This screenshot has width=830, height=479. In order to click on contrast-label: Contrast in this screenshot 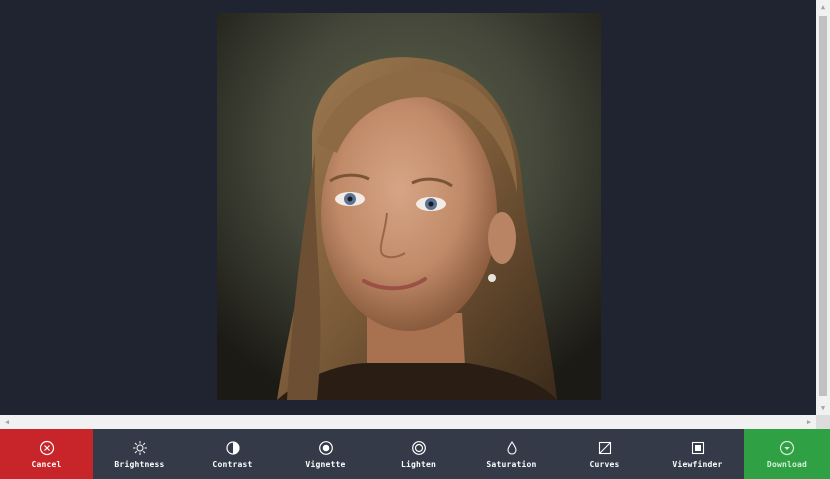, I will do `click(232, 464)`.